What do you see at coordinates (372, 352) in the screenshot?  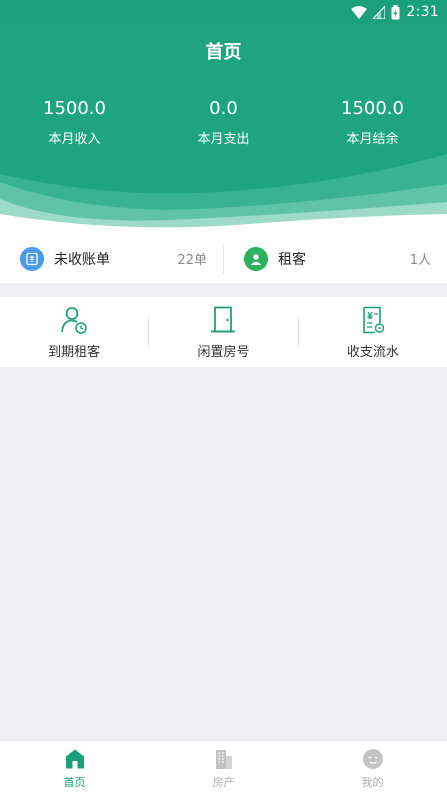 I see `shortcut-label: 收支流水` at bounding box center [372, 352].